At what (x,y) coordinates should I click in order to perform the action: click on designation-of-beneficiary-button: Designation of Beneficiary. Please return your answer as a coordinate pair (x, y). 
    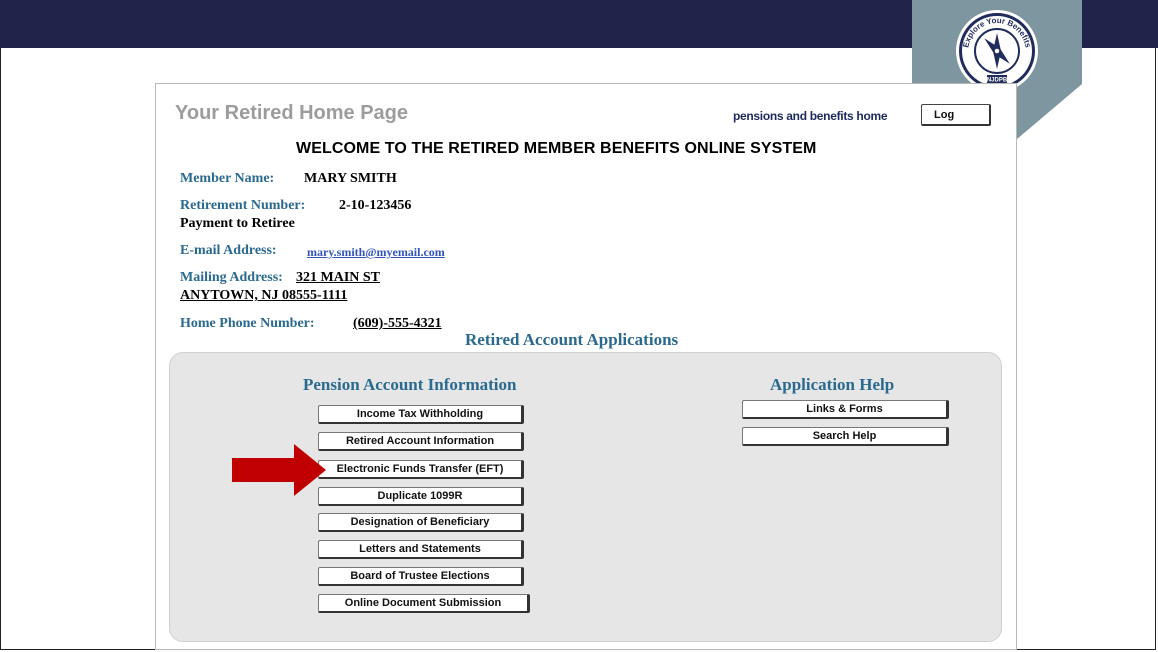
    Looking at the image, I should click on (421, 522).